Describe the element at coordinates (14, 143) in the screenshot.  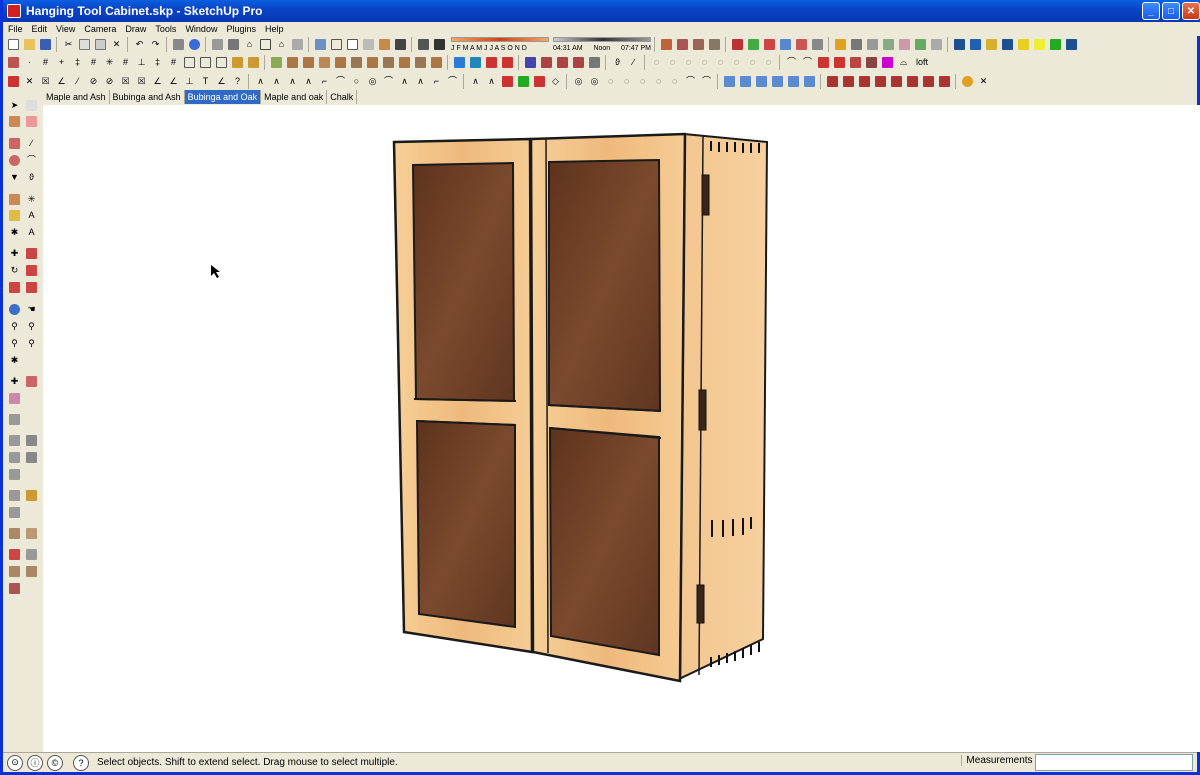
I see `rectangle-icon` at that location.